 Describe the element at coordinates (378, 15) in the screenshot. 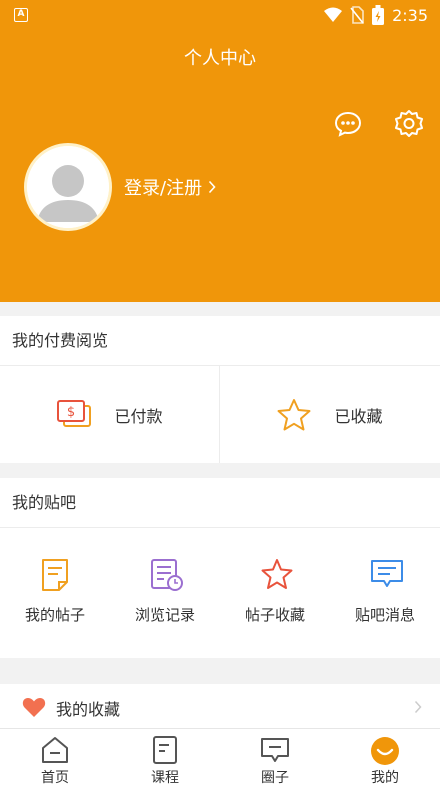

I see `battery-charging-icon` at that location.